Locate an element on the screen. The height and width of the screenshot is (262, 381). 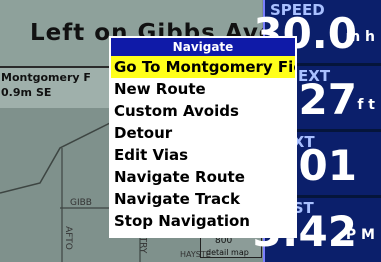
distance-next-unit: f t is located at coordinates (366, 105).